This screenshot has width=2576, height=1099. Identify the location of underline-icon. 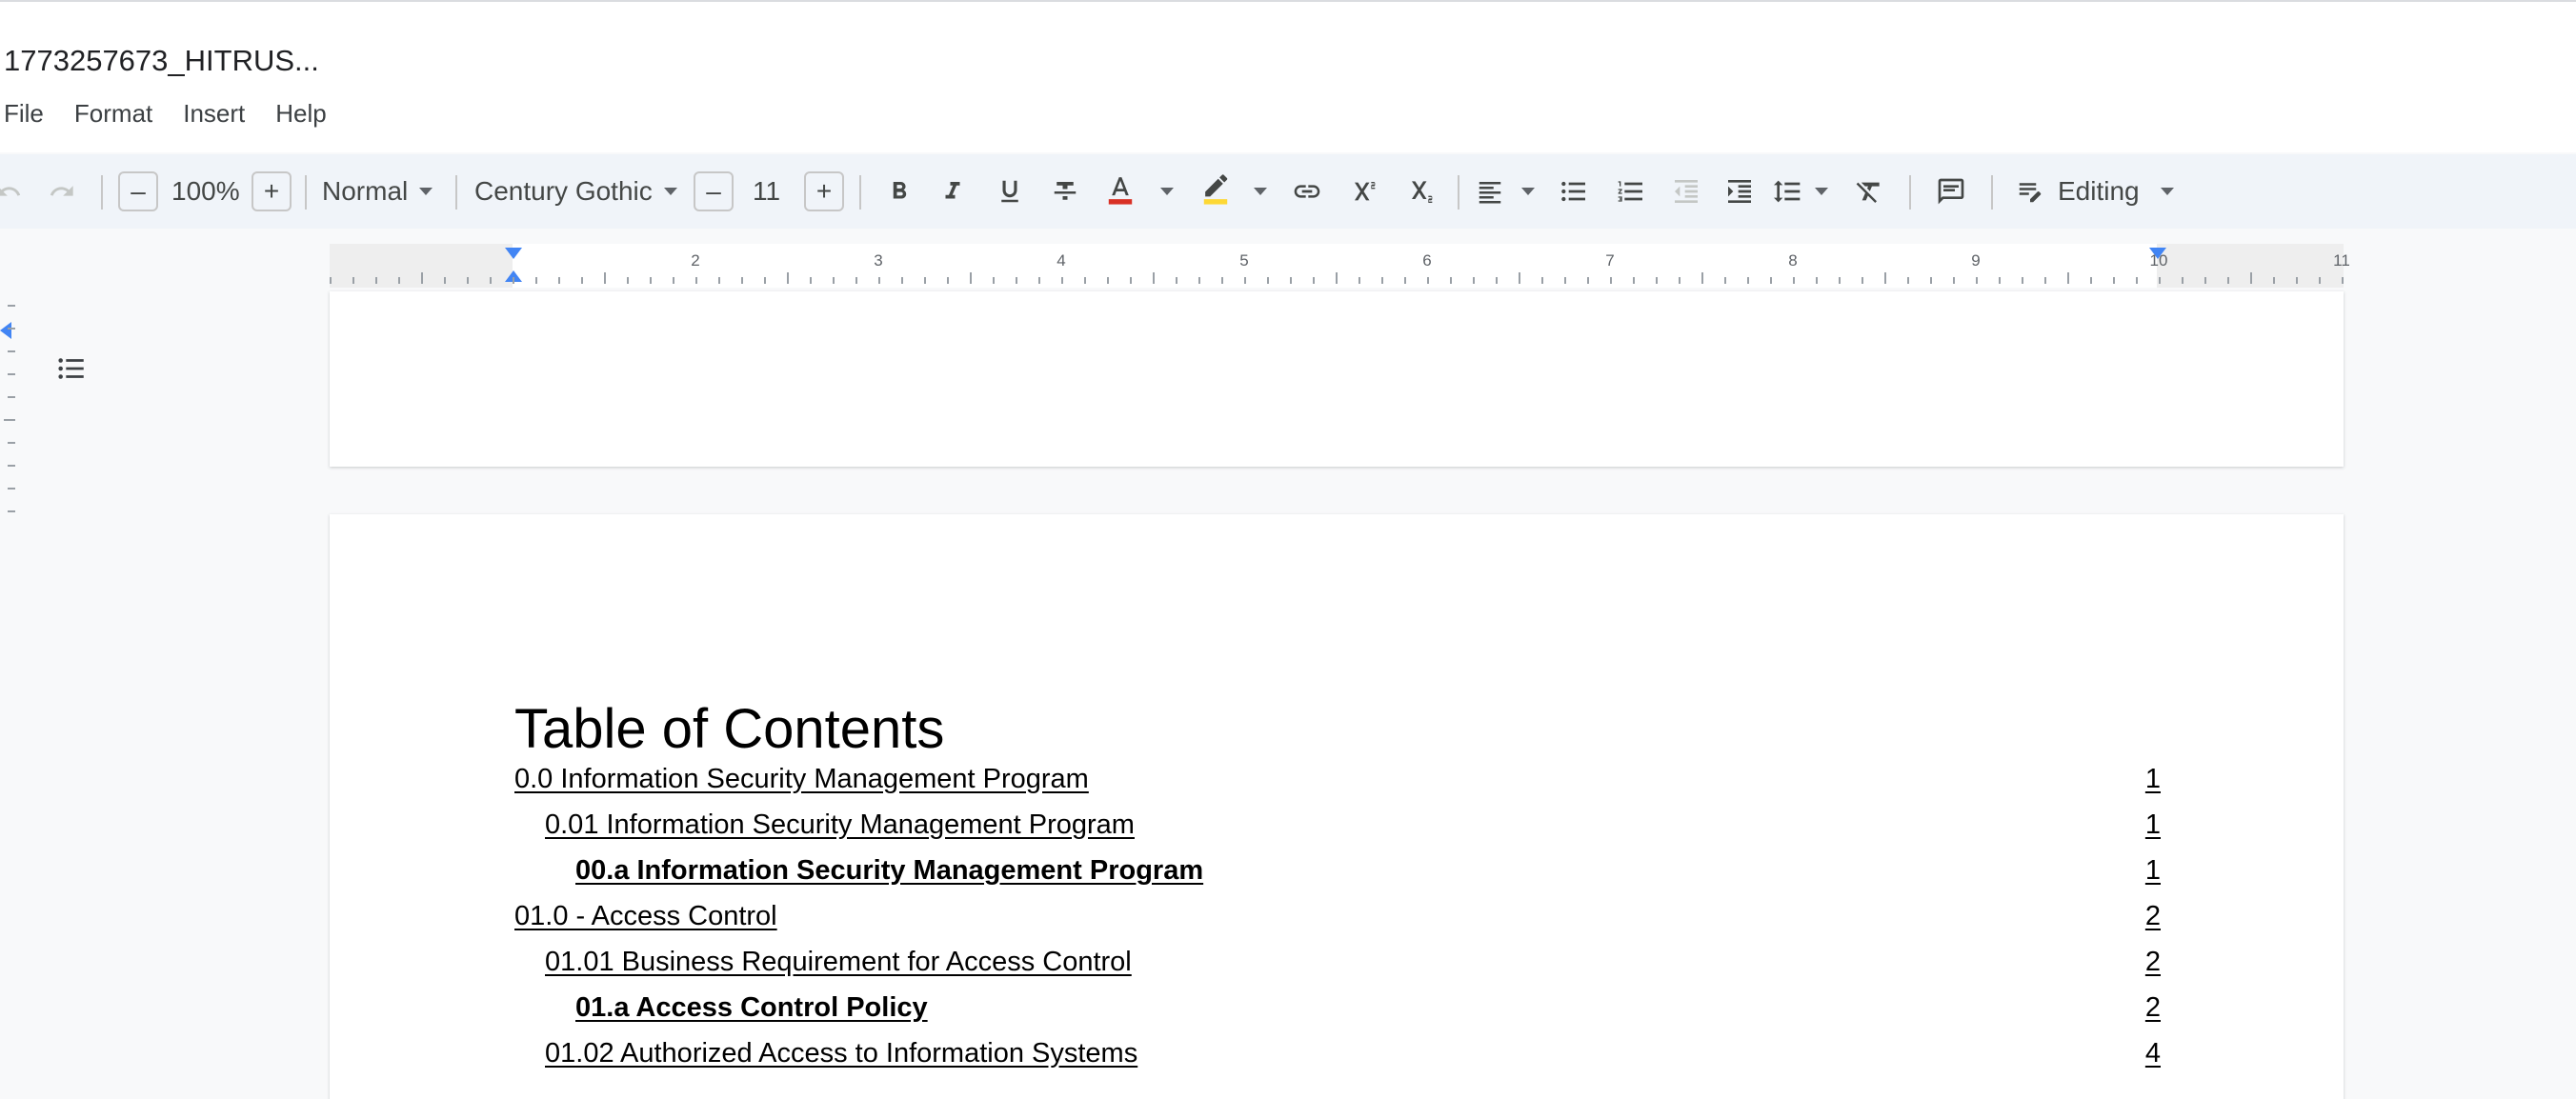
(1010, 191).